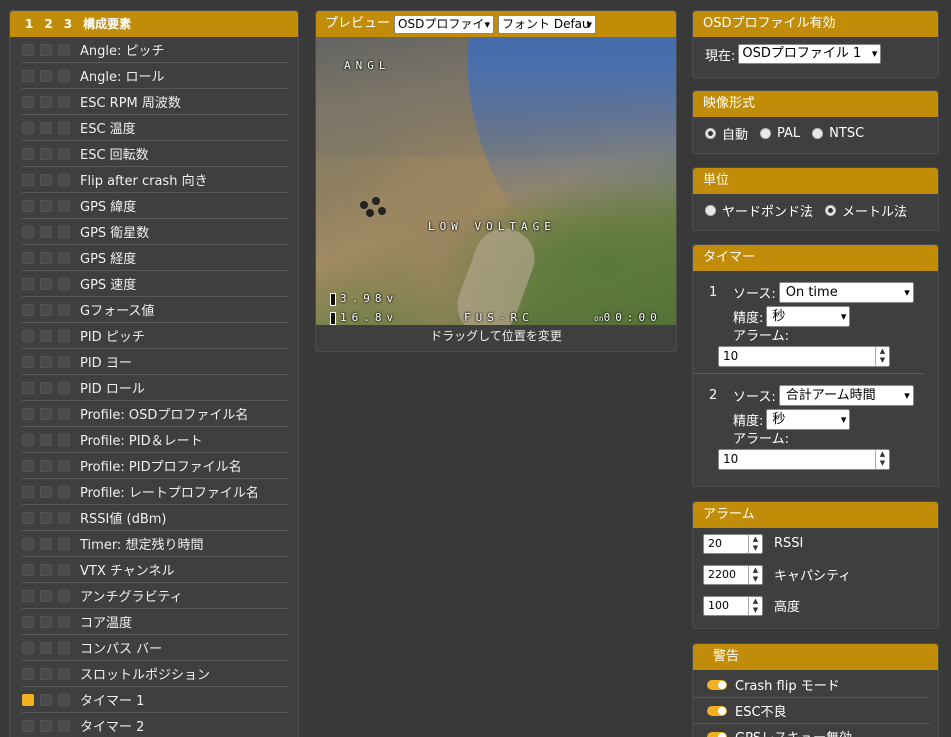 The image size is (951, 737). I want to click on element-row: ESC 回転数, so click(155, 154).